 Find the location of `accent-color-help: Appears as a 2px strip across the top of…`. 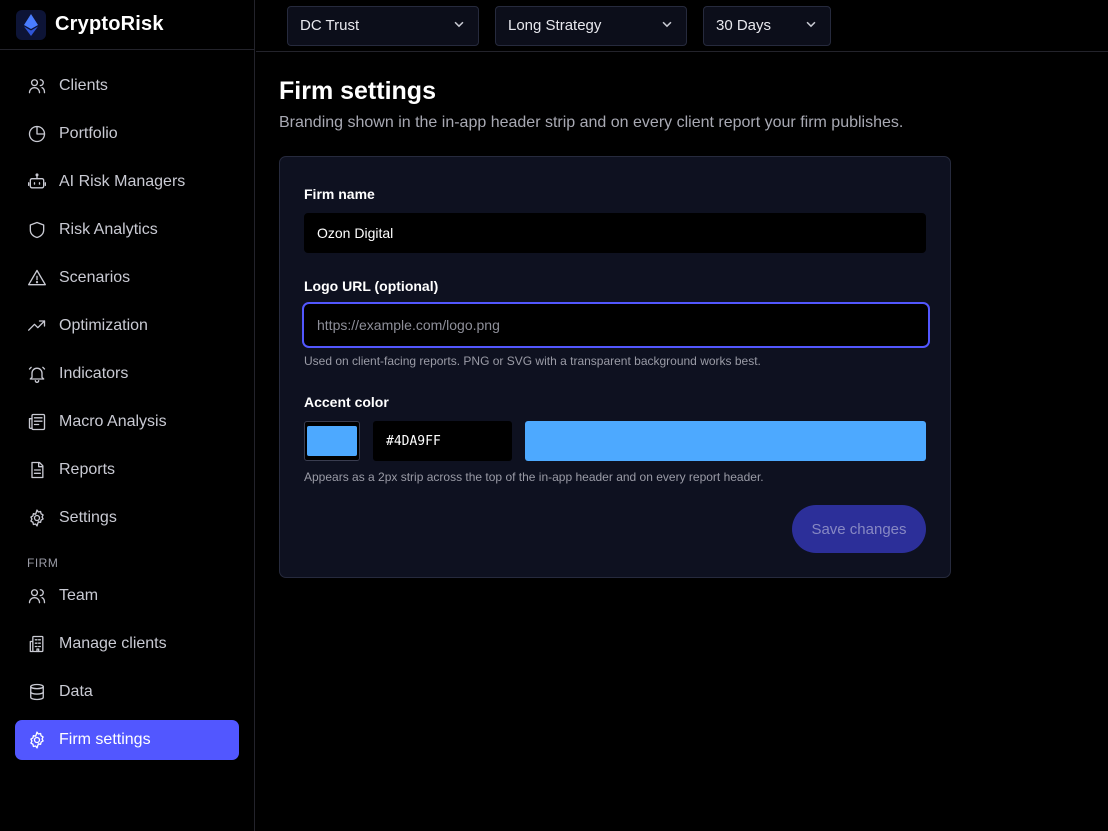

accent-color-help: Appears as a 2px strip across the top of… is located at coordinates (534, 477).